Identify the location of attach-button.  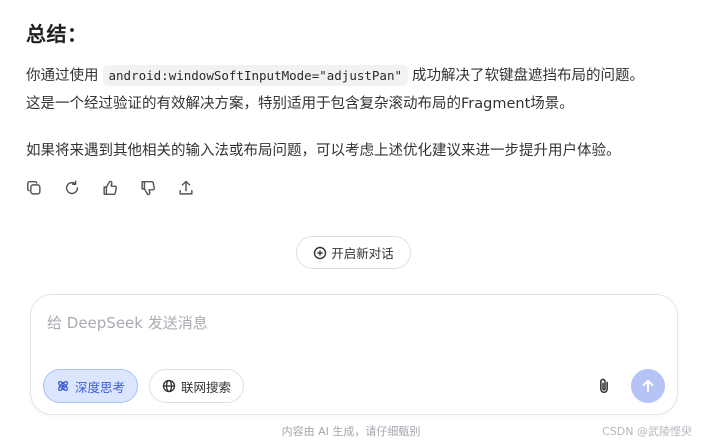
(604, 386).